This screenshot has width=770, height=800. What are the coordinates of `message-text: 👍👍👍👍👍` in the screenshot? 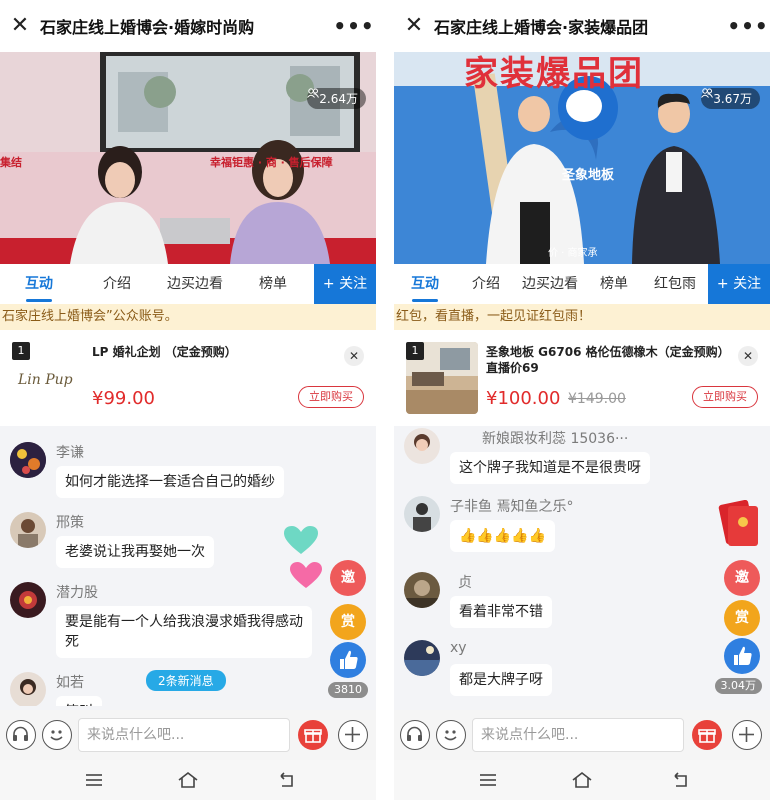 It's located at (503, 536).